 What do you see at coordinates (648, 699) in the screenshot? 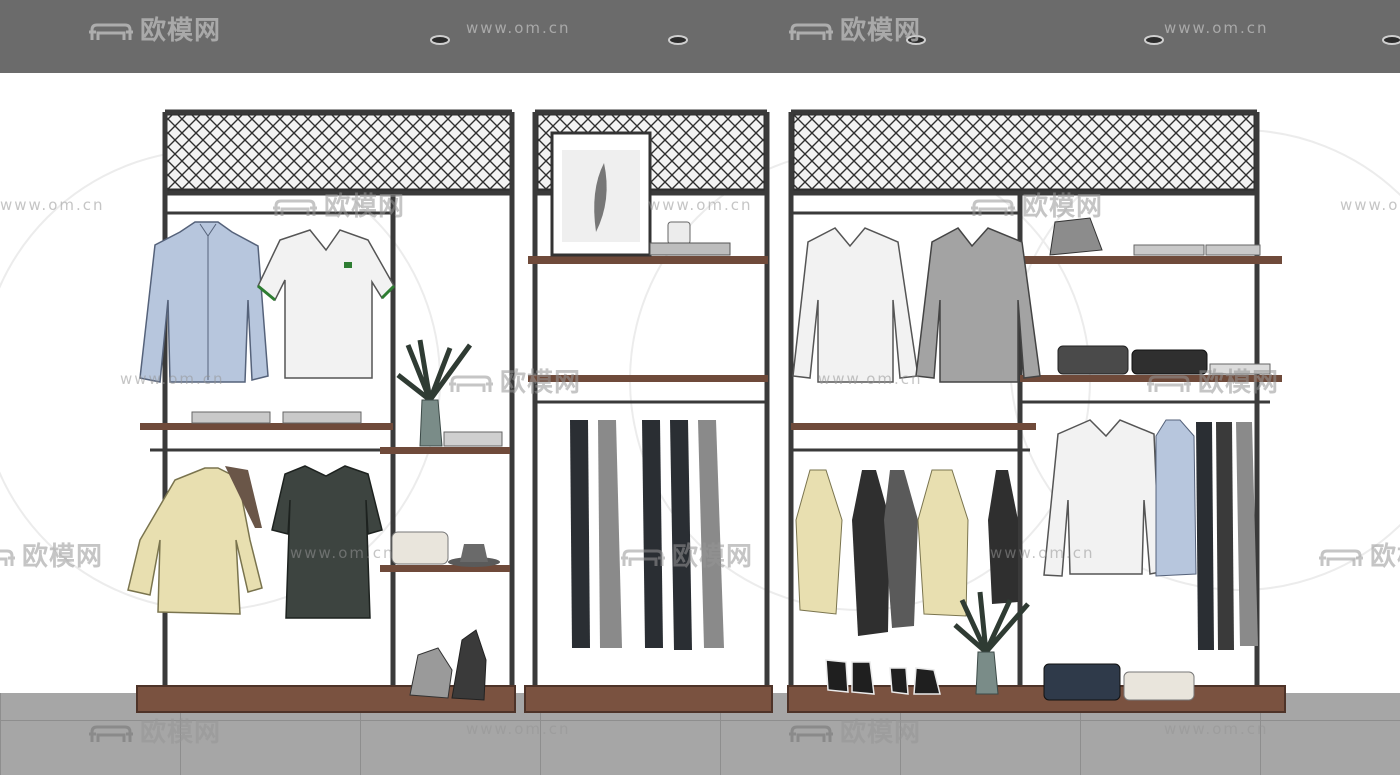
I see `wood-base` at bounding box center [648, 699].